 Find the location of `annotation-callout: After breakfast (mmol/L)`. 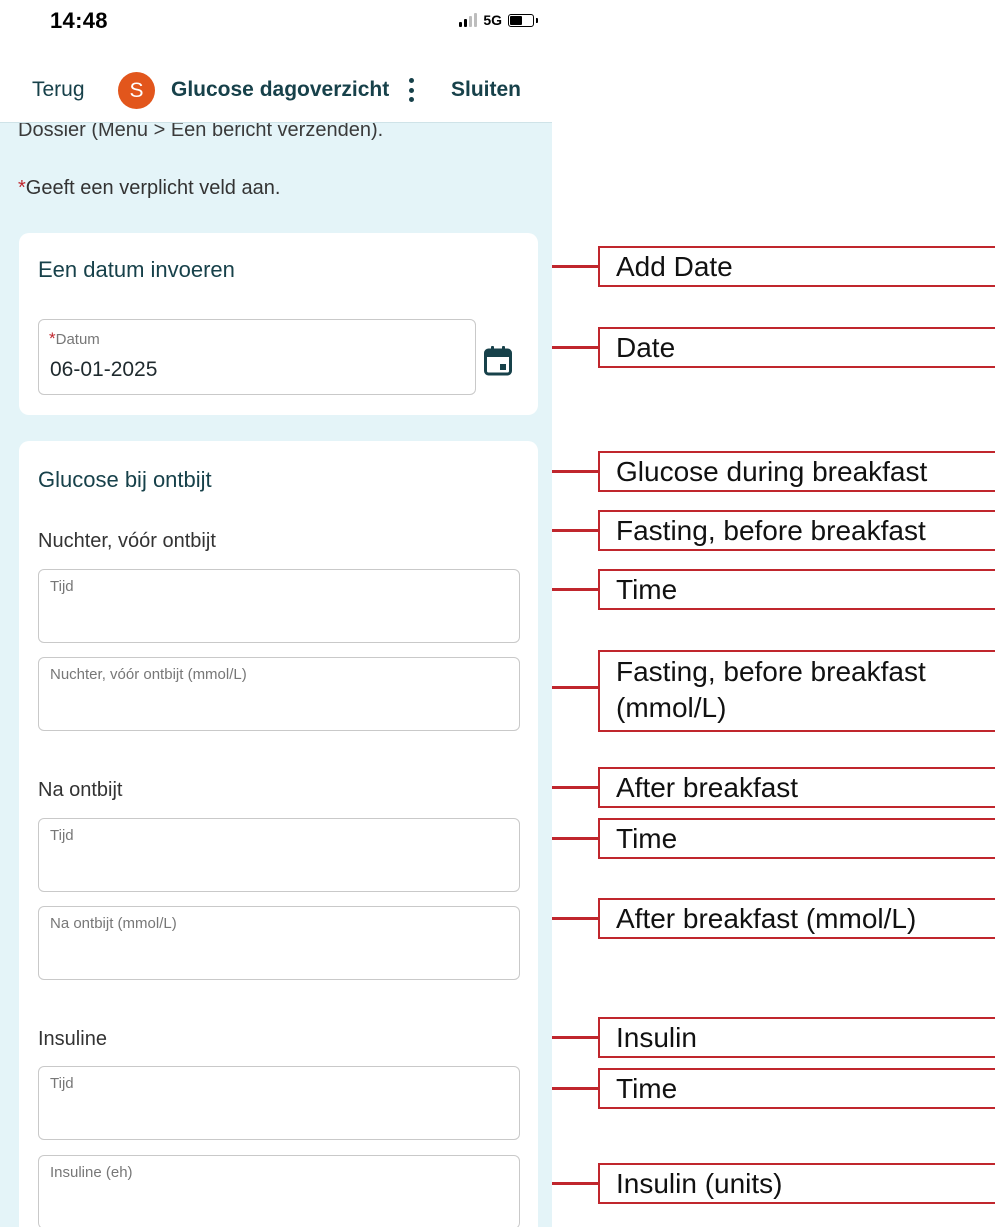

annotation-callout: After breakfast (mmol/L) is located at coordinates (773, 918).